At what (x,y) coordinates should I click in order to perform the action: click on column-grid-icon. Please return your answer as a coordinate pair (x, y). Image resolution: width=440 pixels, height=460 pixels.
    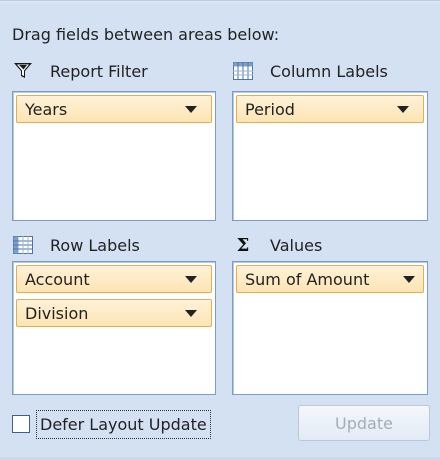
    Looking at the image, I should click on (243, 71).